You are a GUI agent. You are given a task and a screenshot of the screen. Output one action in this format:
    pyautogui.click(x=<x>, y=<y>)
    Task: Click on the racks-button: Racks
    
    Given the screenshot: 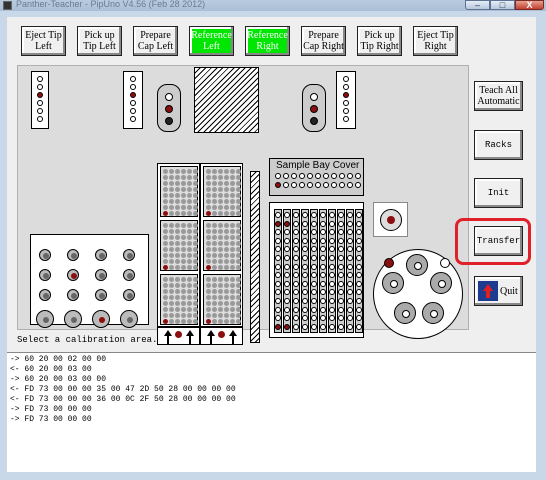 What is the action you would take?
    pyautogui.click(x=498, y=145)
    